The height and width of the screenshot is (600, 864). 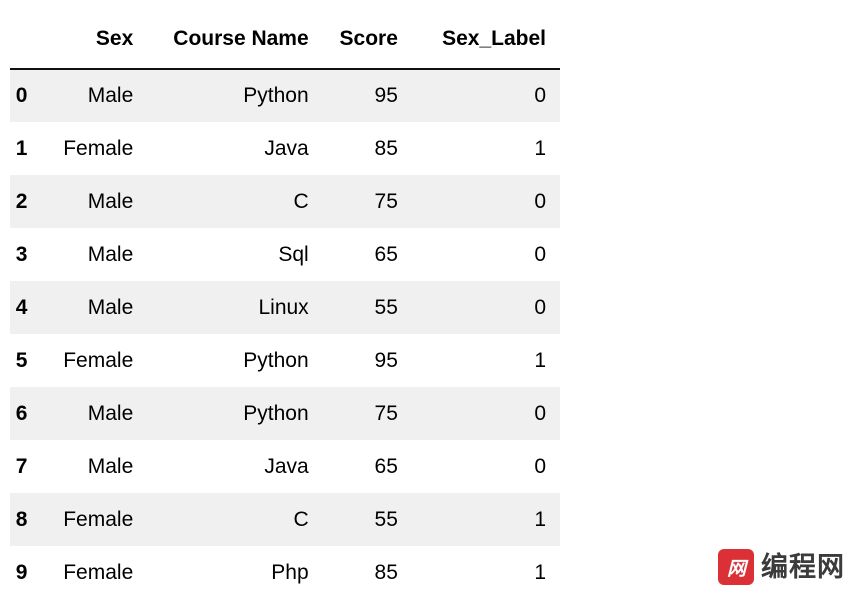 What do you see at coordinates (221, 307) in the screenshot?
I see `cell-course: Linux` at bounding box center [221, 307].